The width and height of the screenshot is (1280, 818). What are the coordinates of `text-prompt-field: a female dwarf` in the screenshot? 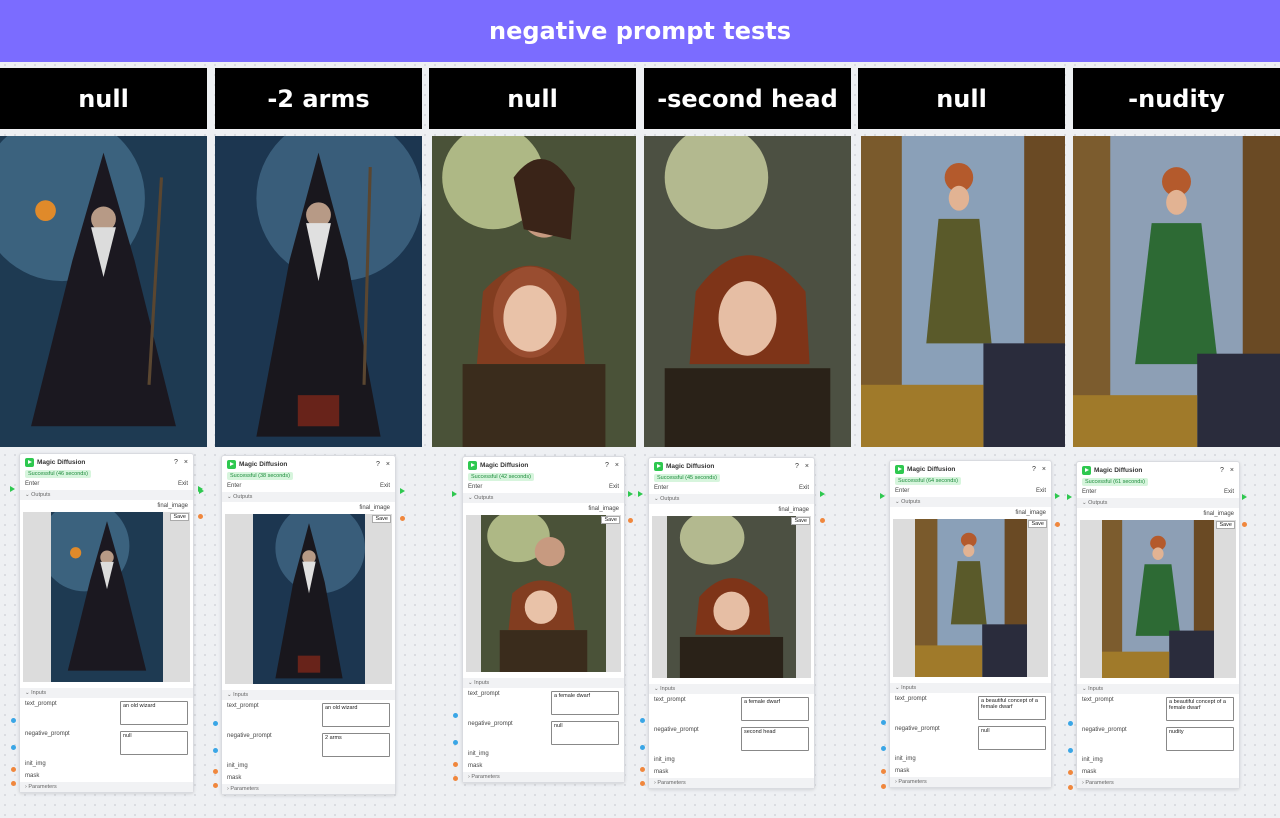 It's located at (775, 709).